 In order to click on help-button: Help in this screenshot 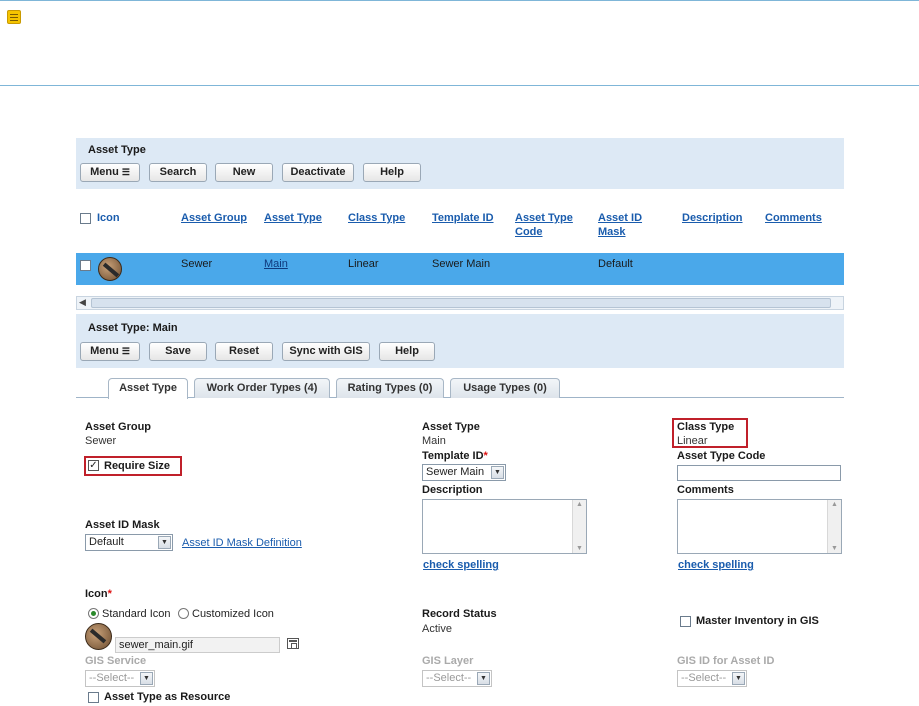, I will do `click(392, 172)`.